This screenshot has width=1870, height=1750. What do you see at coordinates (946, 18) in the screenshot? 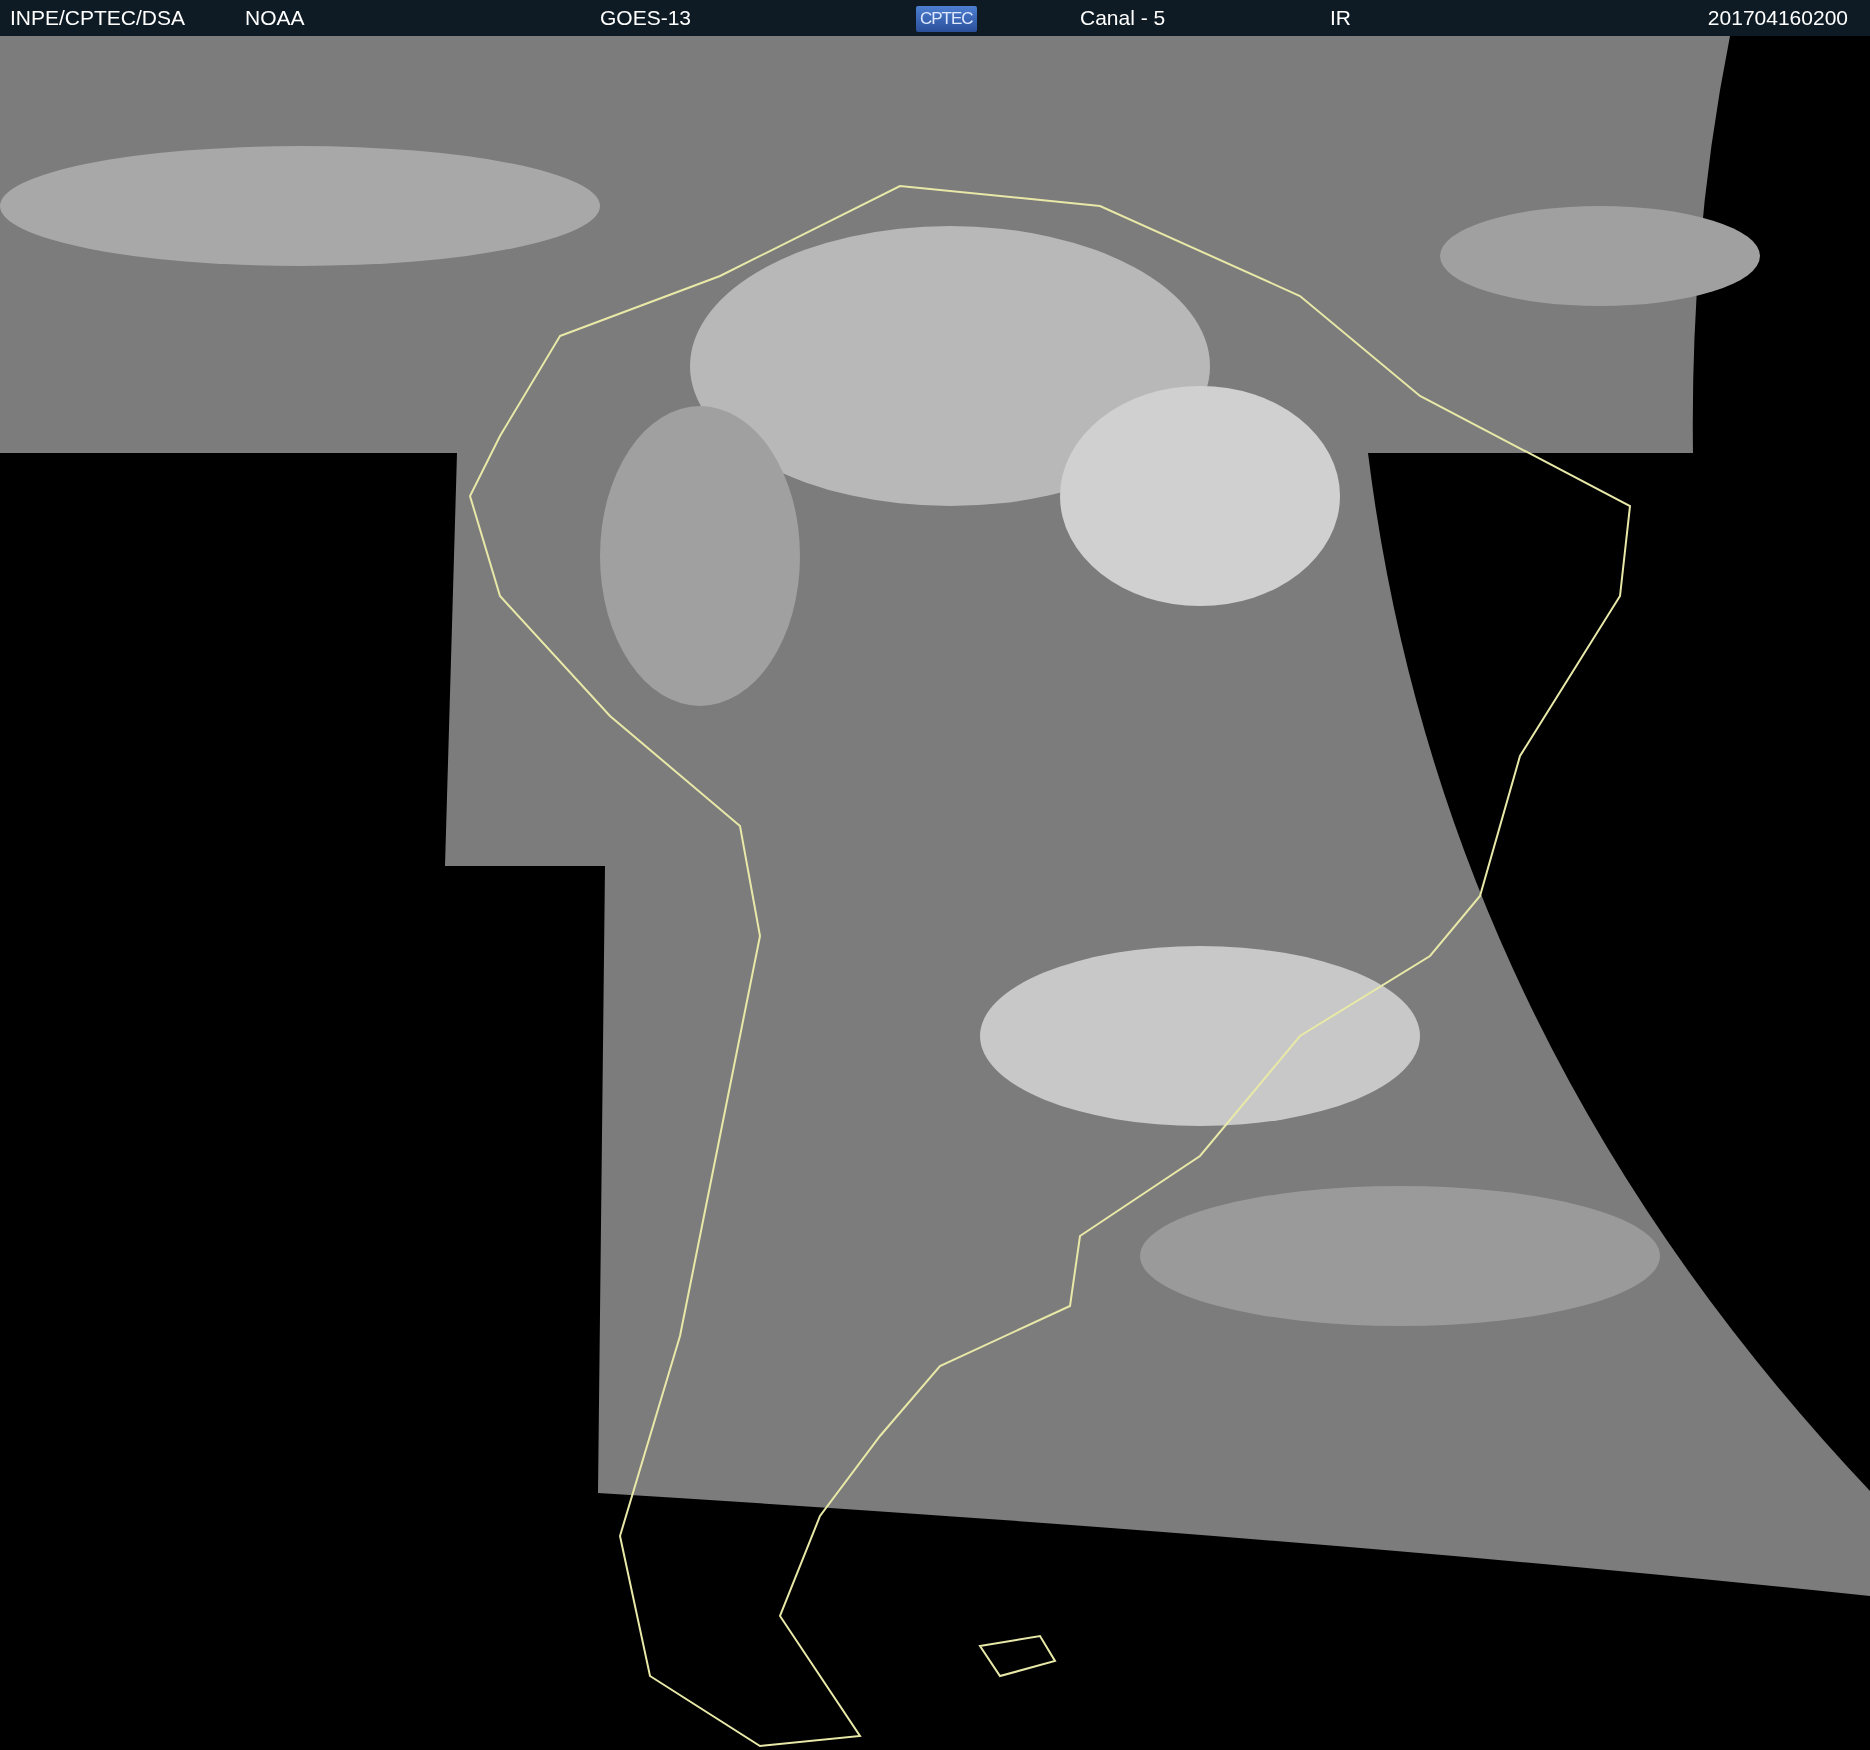
I see `logo: CPTEC` at bounding box center [946, 18].